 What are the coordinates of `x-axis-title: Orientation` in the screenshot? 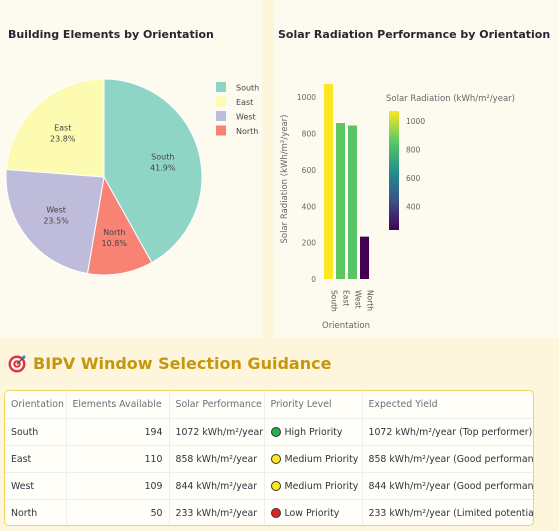 It's located at (346, 326).